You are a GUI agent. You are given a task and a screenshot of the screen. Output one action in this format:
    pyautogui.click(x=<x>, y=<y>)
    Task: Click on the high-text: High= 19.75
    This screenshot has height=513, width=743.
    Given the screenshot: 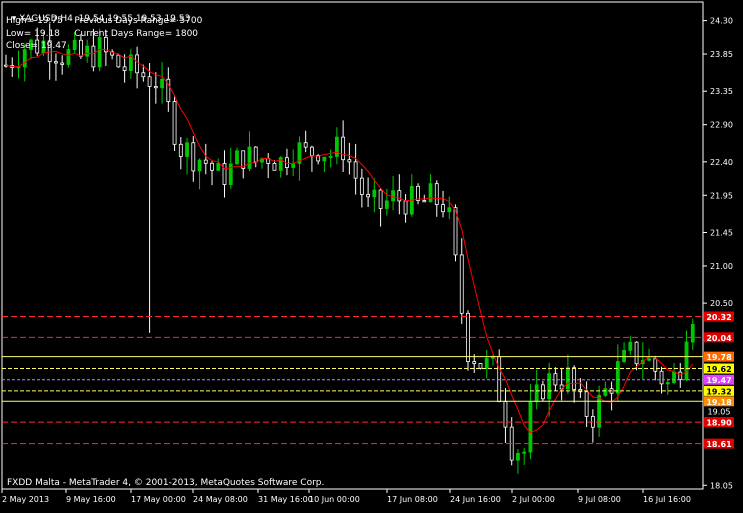 What is the action you would take?
    pyautogui.click(x=34, y=21)
    